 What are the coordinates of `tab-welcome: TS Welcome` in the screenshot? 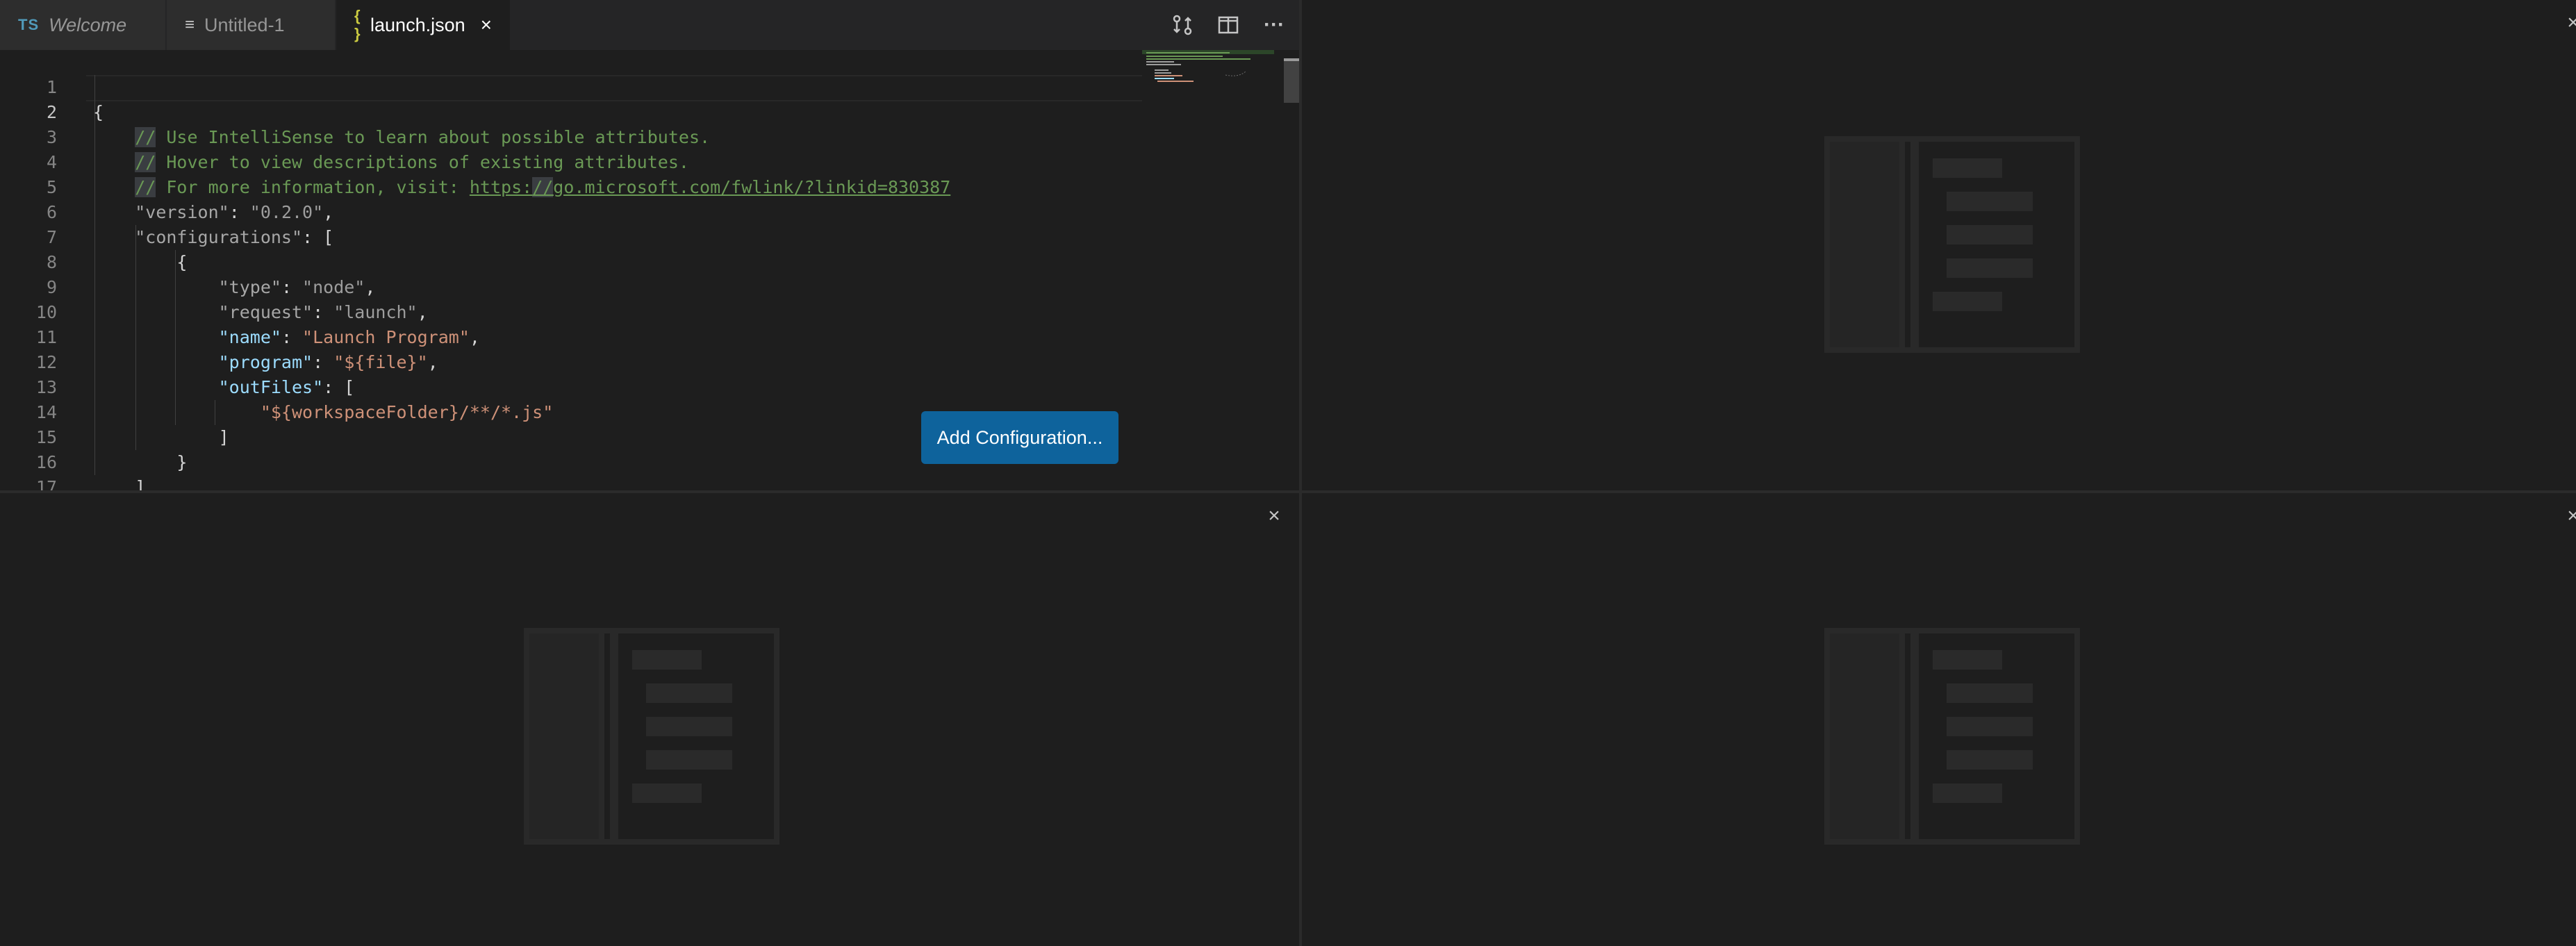 It's located at (84, 25).